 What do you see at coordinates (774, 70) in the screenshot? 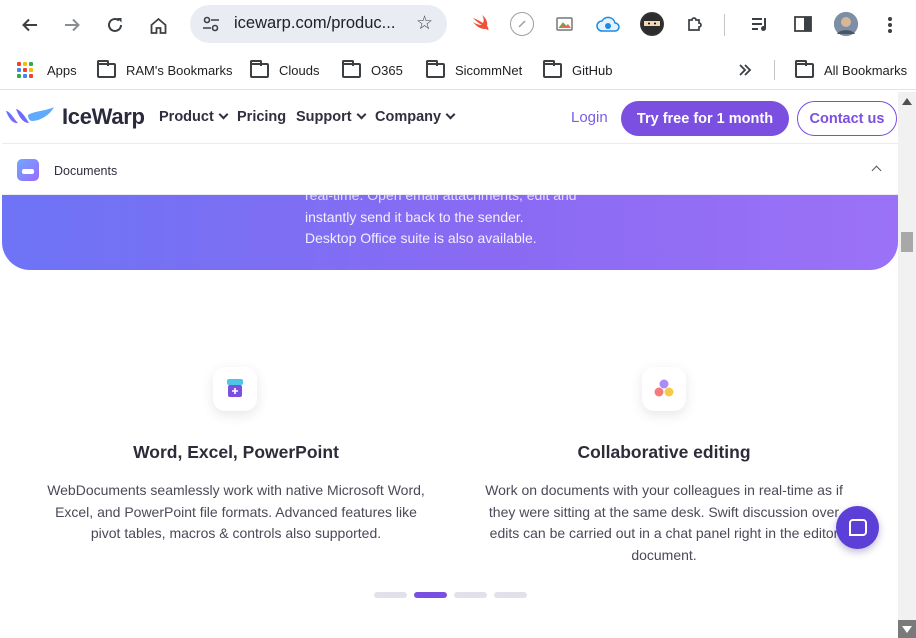
I see `bookmarks-separator` at bounding box center [774, 70].